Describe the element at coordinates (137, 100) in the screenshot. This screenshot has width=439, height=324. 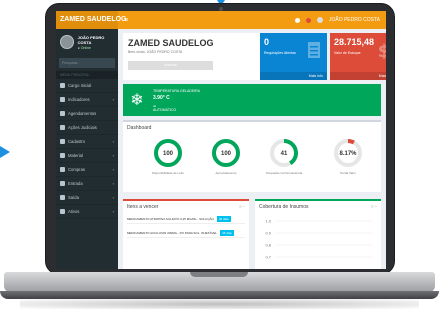
I see `snowflake-icon: ❄` at that location.